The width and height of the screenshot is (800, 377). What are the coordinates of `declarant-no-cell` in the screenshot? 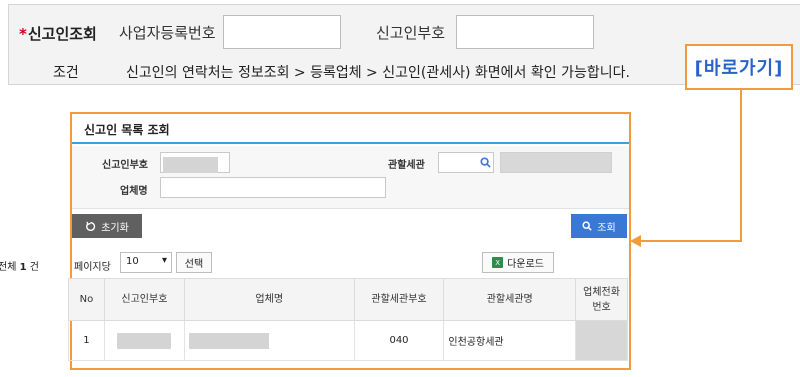 It's located at (144, 340).